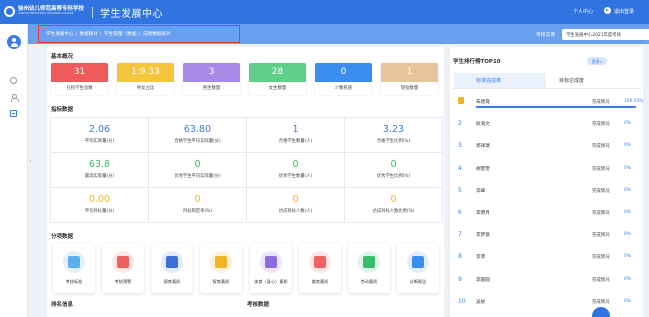 Image resolution: width=649 pixels, height=317 pixels. What do you see at coordinates (594, 35) in the screenshot?
I see `assessment-selected-value: 学生发展中心2021年度考核` at bounding box center [594, 35].